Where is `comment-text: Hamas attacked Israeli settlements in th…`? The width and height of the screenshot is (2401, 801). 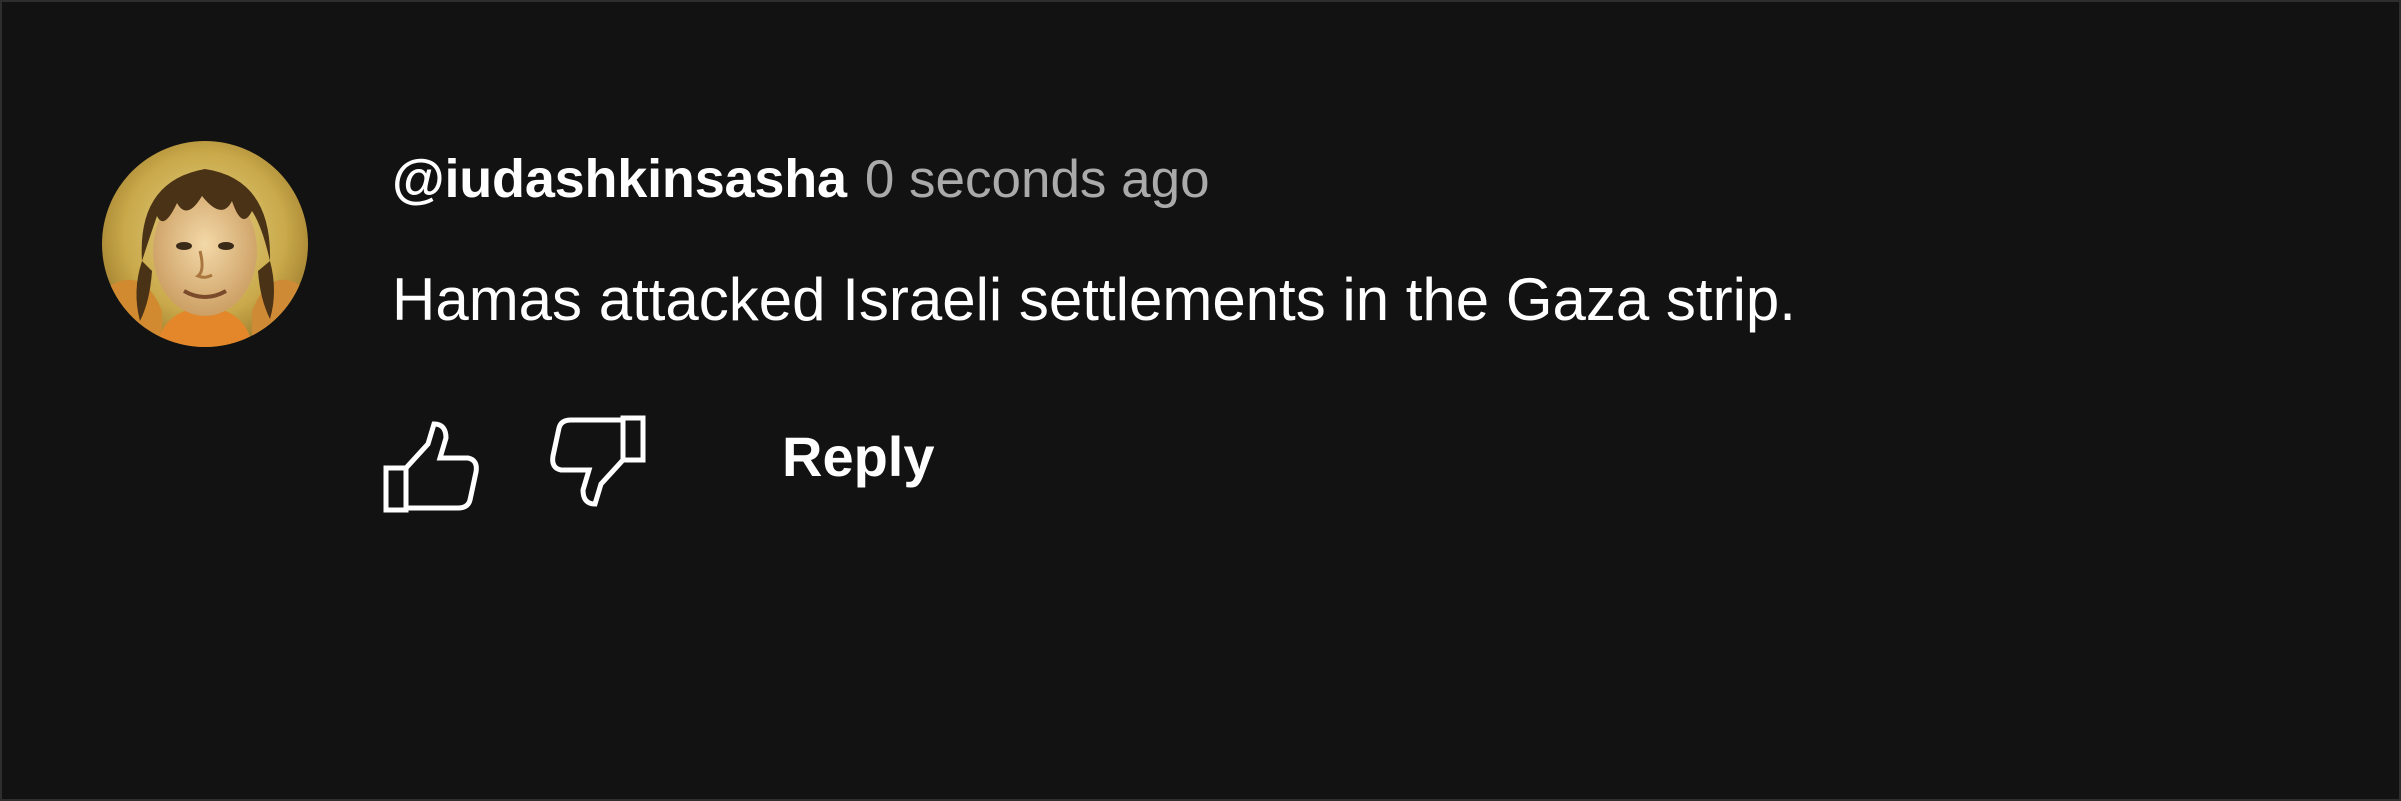 comment-text: Hamas attacked Israeli settlements in th… is located at coordinates (1094, 299).